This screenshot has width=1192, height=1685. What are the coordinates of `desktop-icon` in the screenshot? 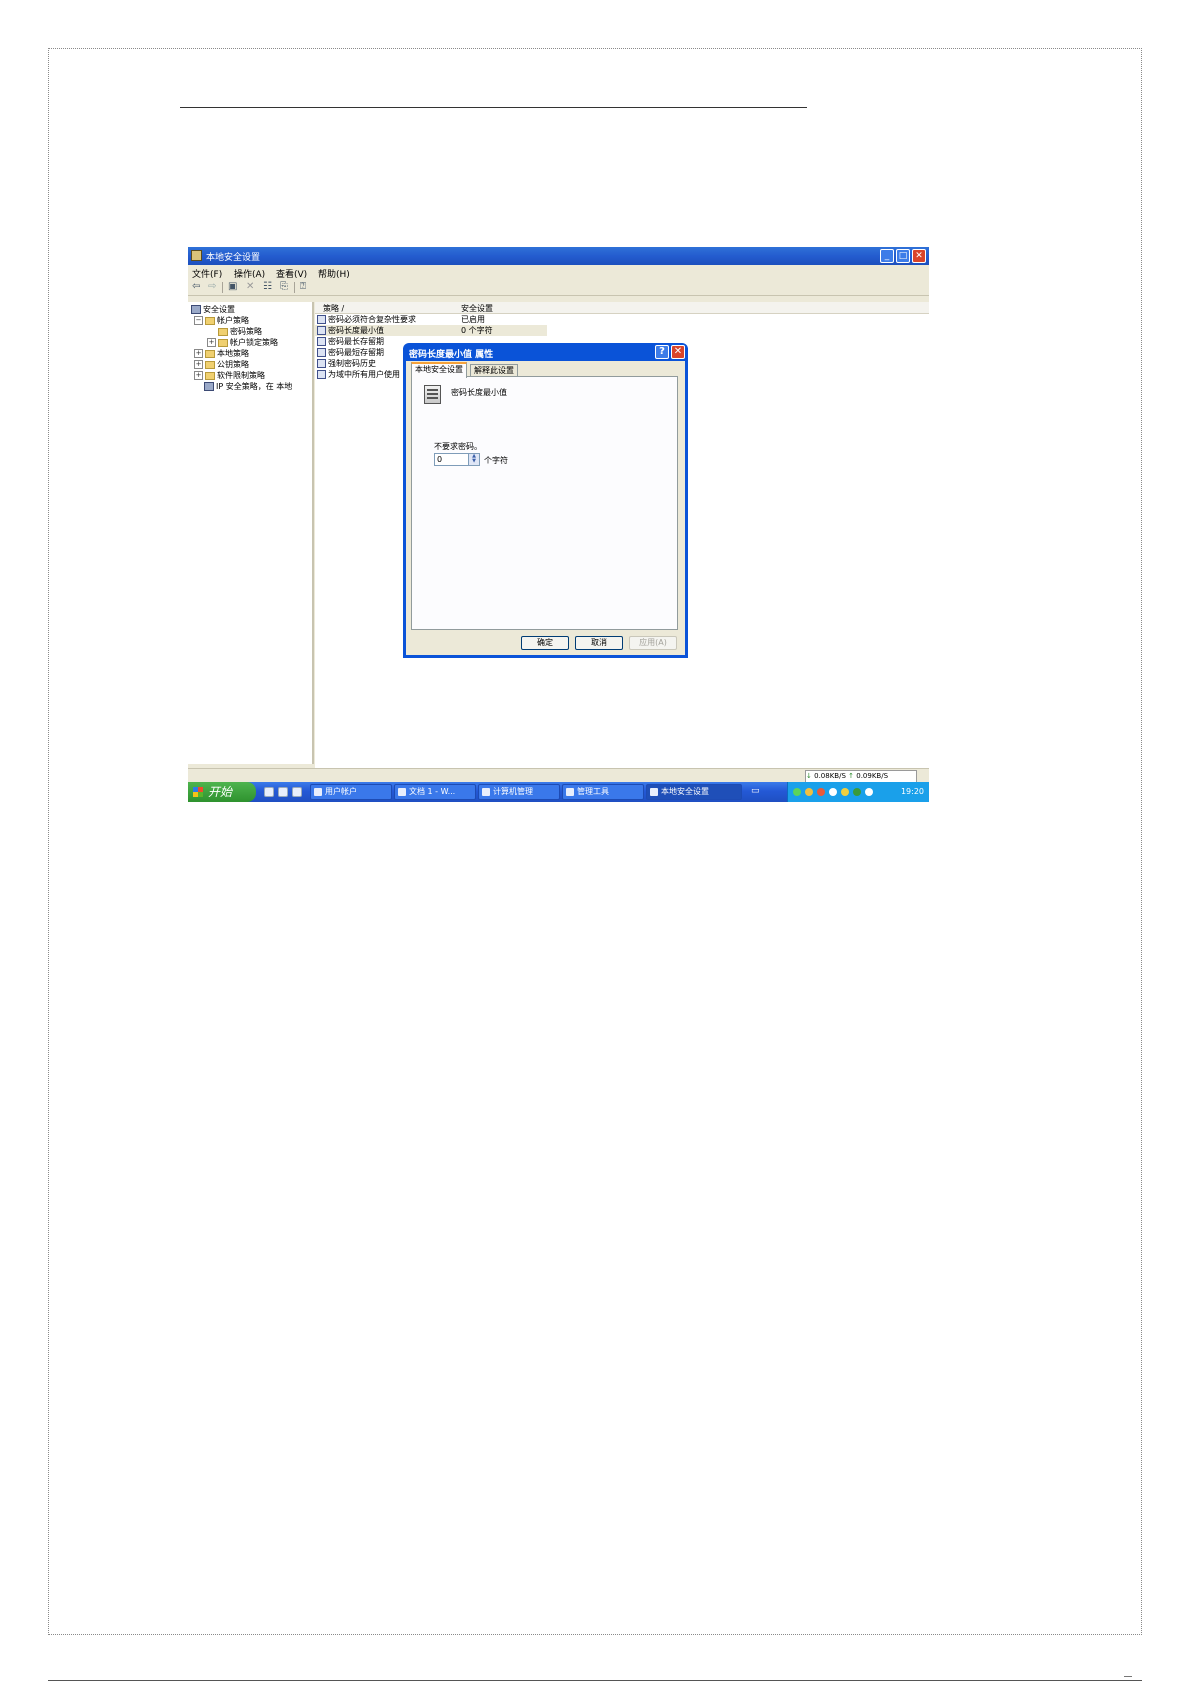 It's located at (297, 792).